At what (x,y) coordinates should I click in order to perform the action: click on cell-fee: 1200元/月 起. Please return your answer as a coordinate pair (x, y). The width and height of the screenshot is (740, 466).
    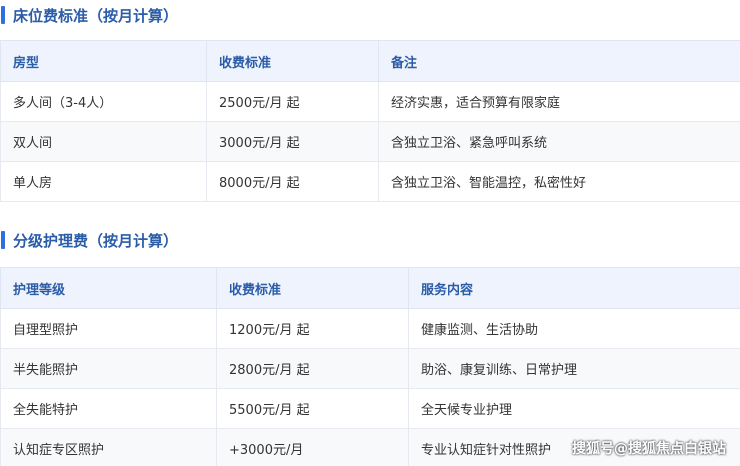
    Looking at the image, I should click on (312, 328).